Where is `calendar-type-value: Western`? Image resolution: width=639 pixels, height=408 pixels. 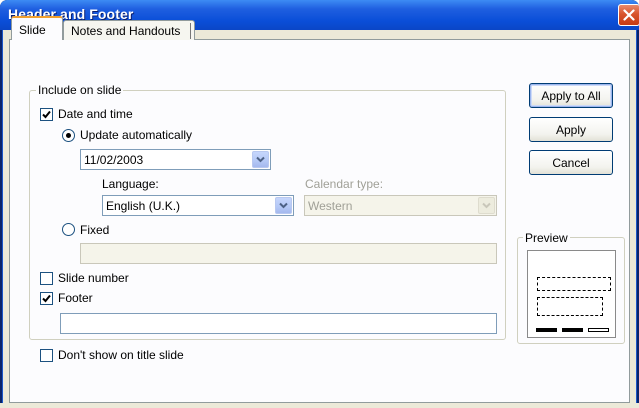 calendar-type-value: Western is located at coordinates (330, 206).